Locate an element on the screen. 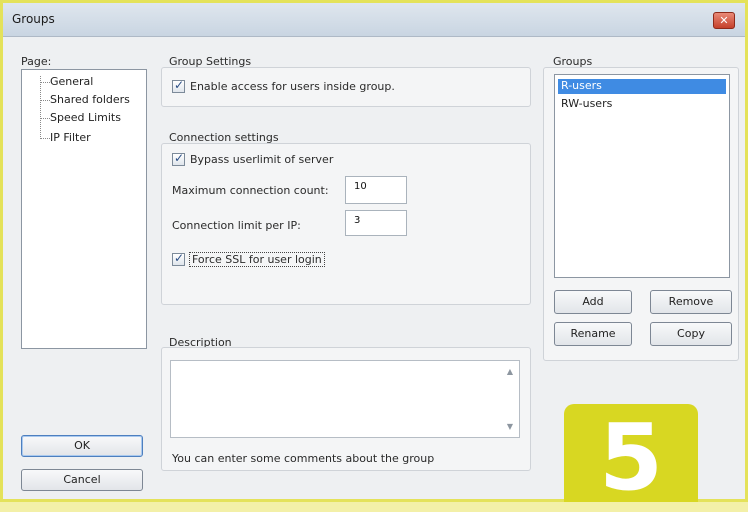 This screenshot has height=512, width=748. step-number-badge: 5 is located at coordinates (631, 457).